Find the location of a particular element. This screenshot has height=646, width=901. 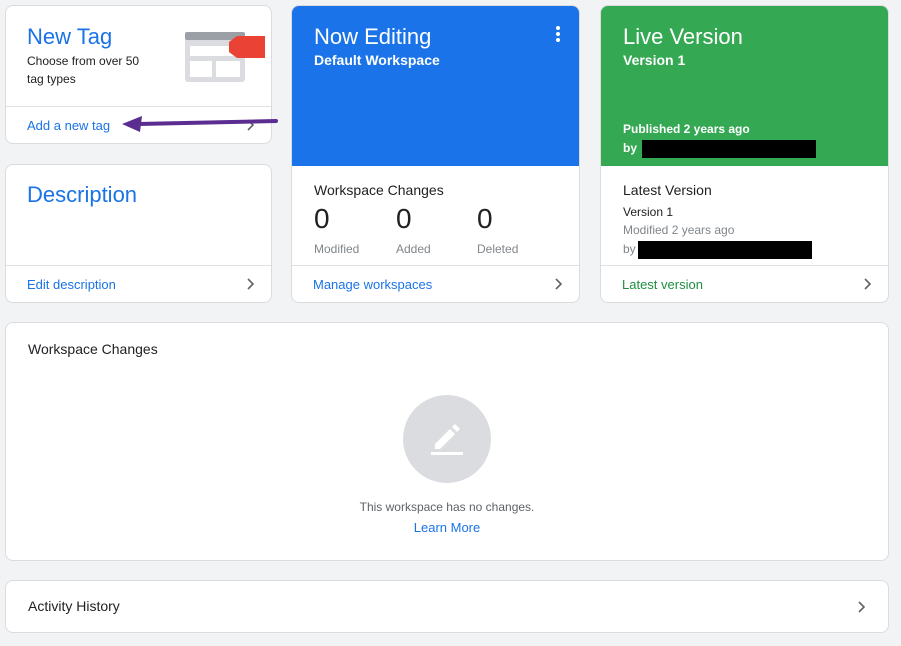

workspace-changes-label: Workspace Changes is located at coordinates (379, 190).